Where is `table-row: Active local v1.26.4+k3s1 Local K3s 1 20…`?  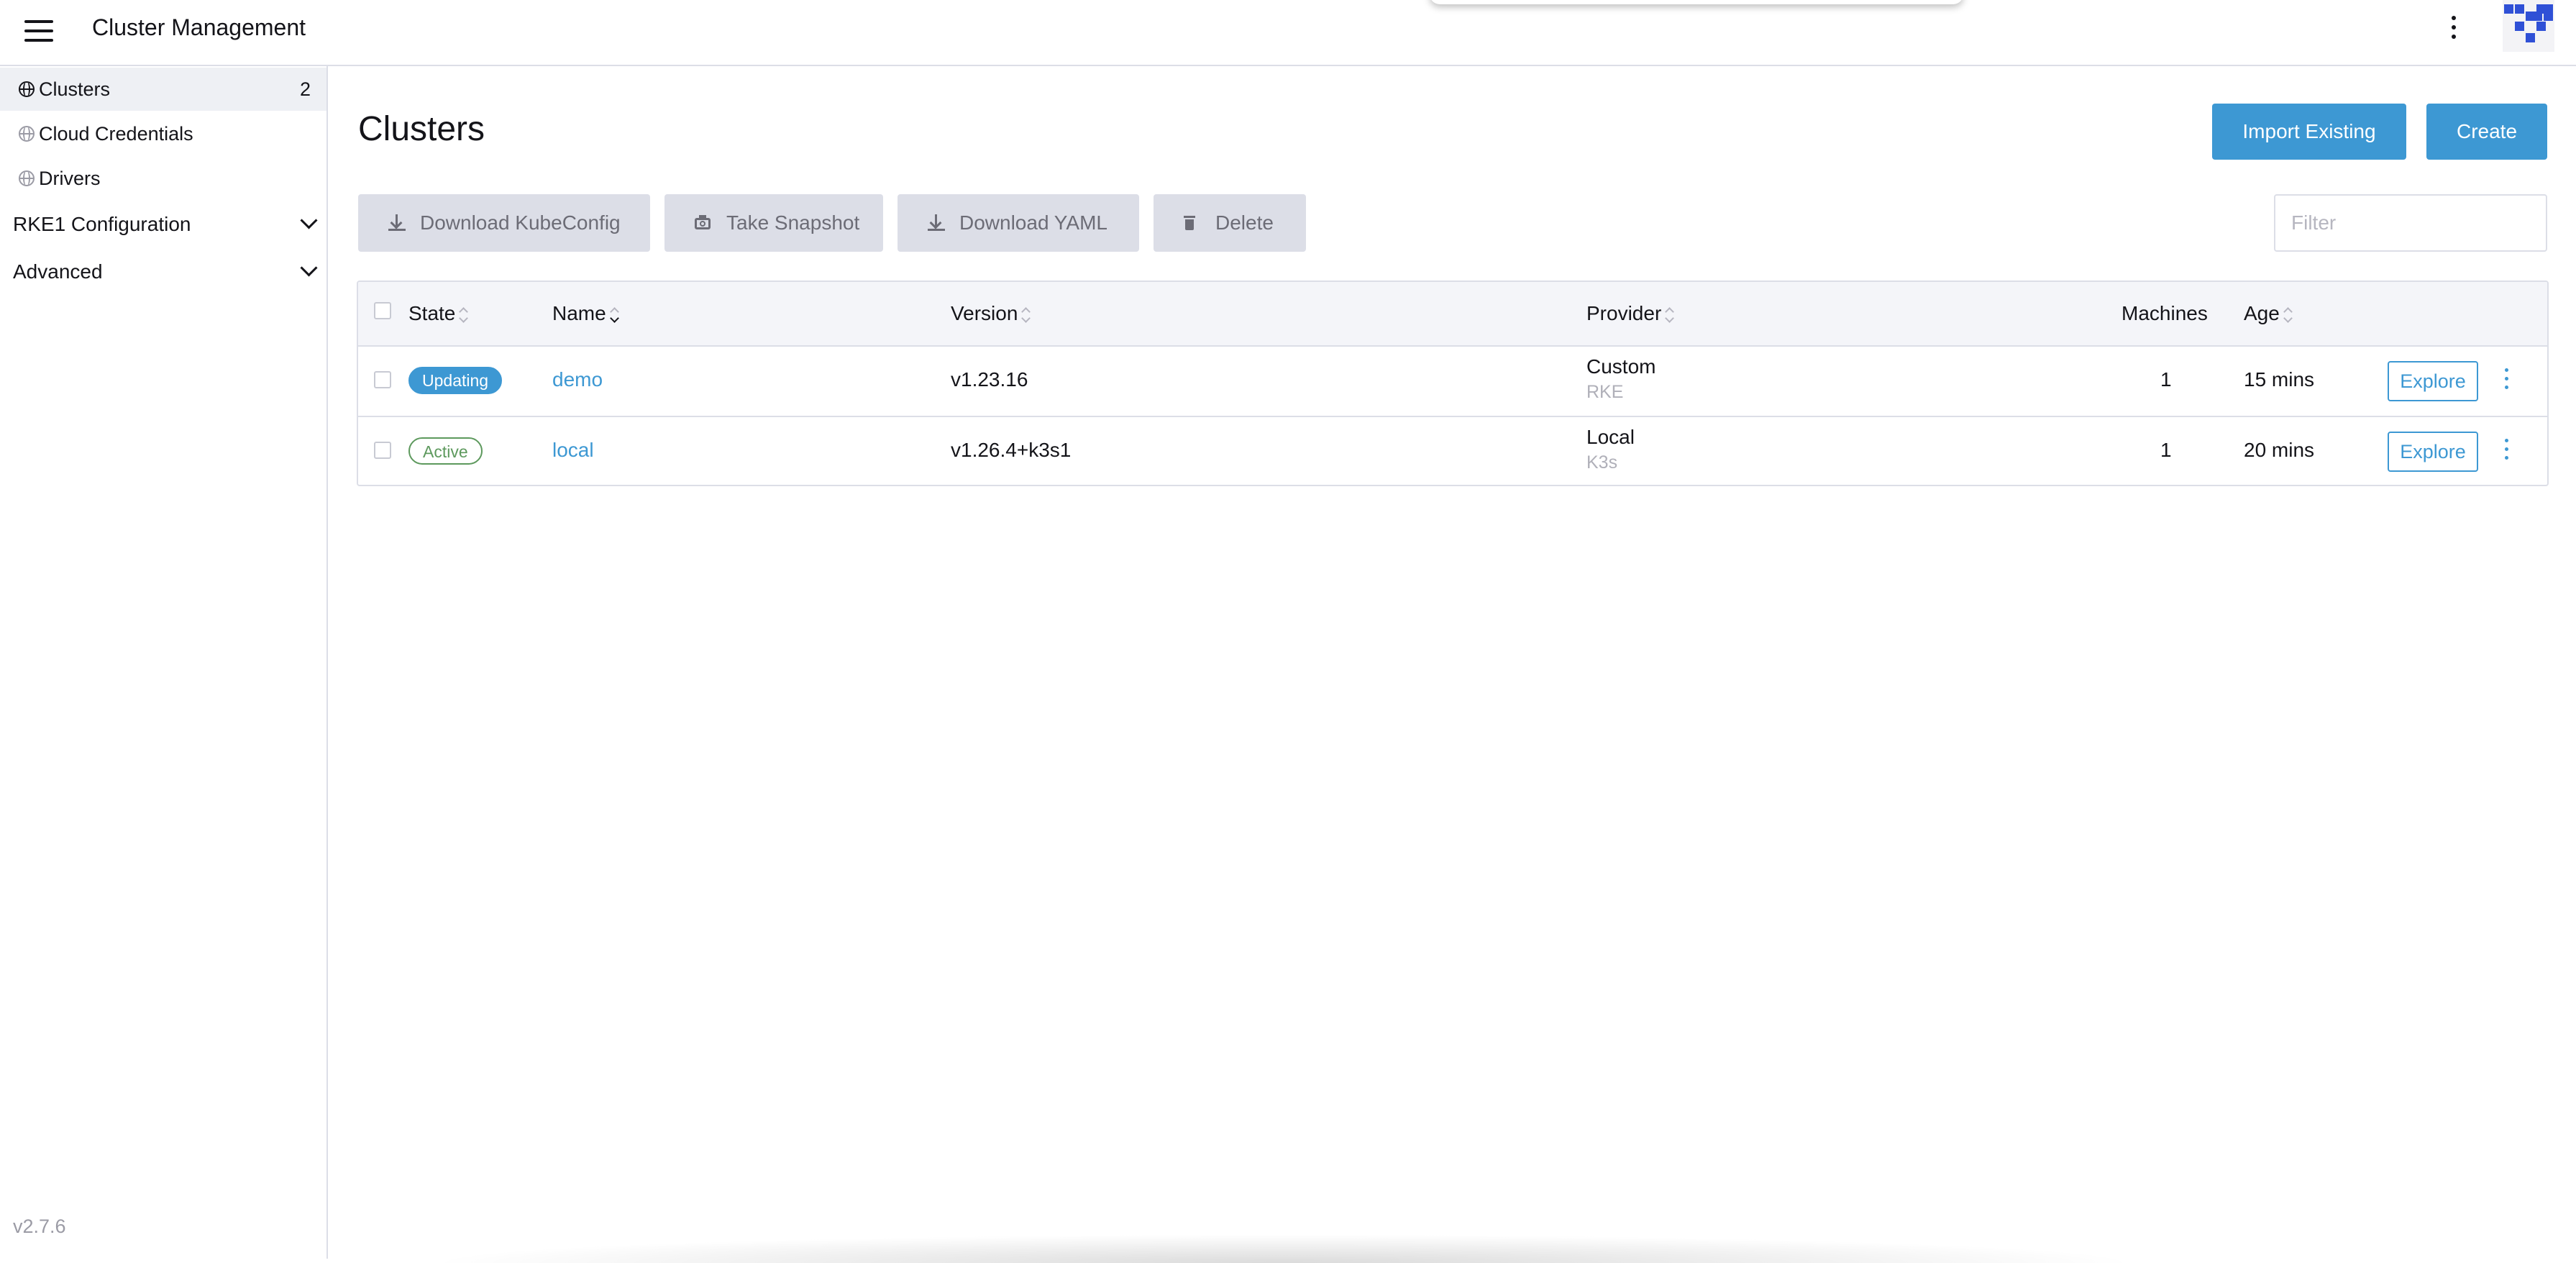 table-row: Active local v1.26.4+k3s1 Local K3s 1 20… is located at coordinates (1452, 450).